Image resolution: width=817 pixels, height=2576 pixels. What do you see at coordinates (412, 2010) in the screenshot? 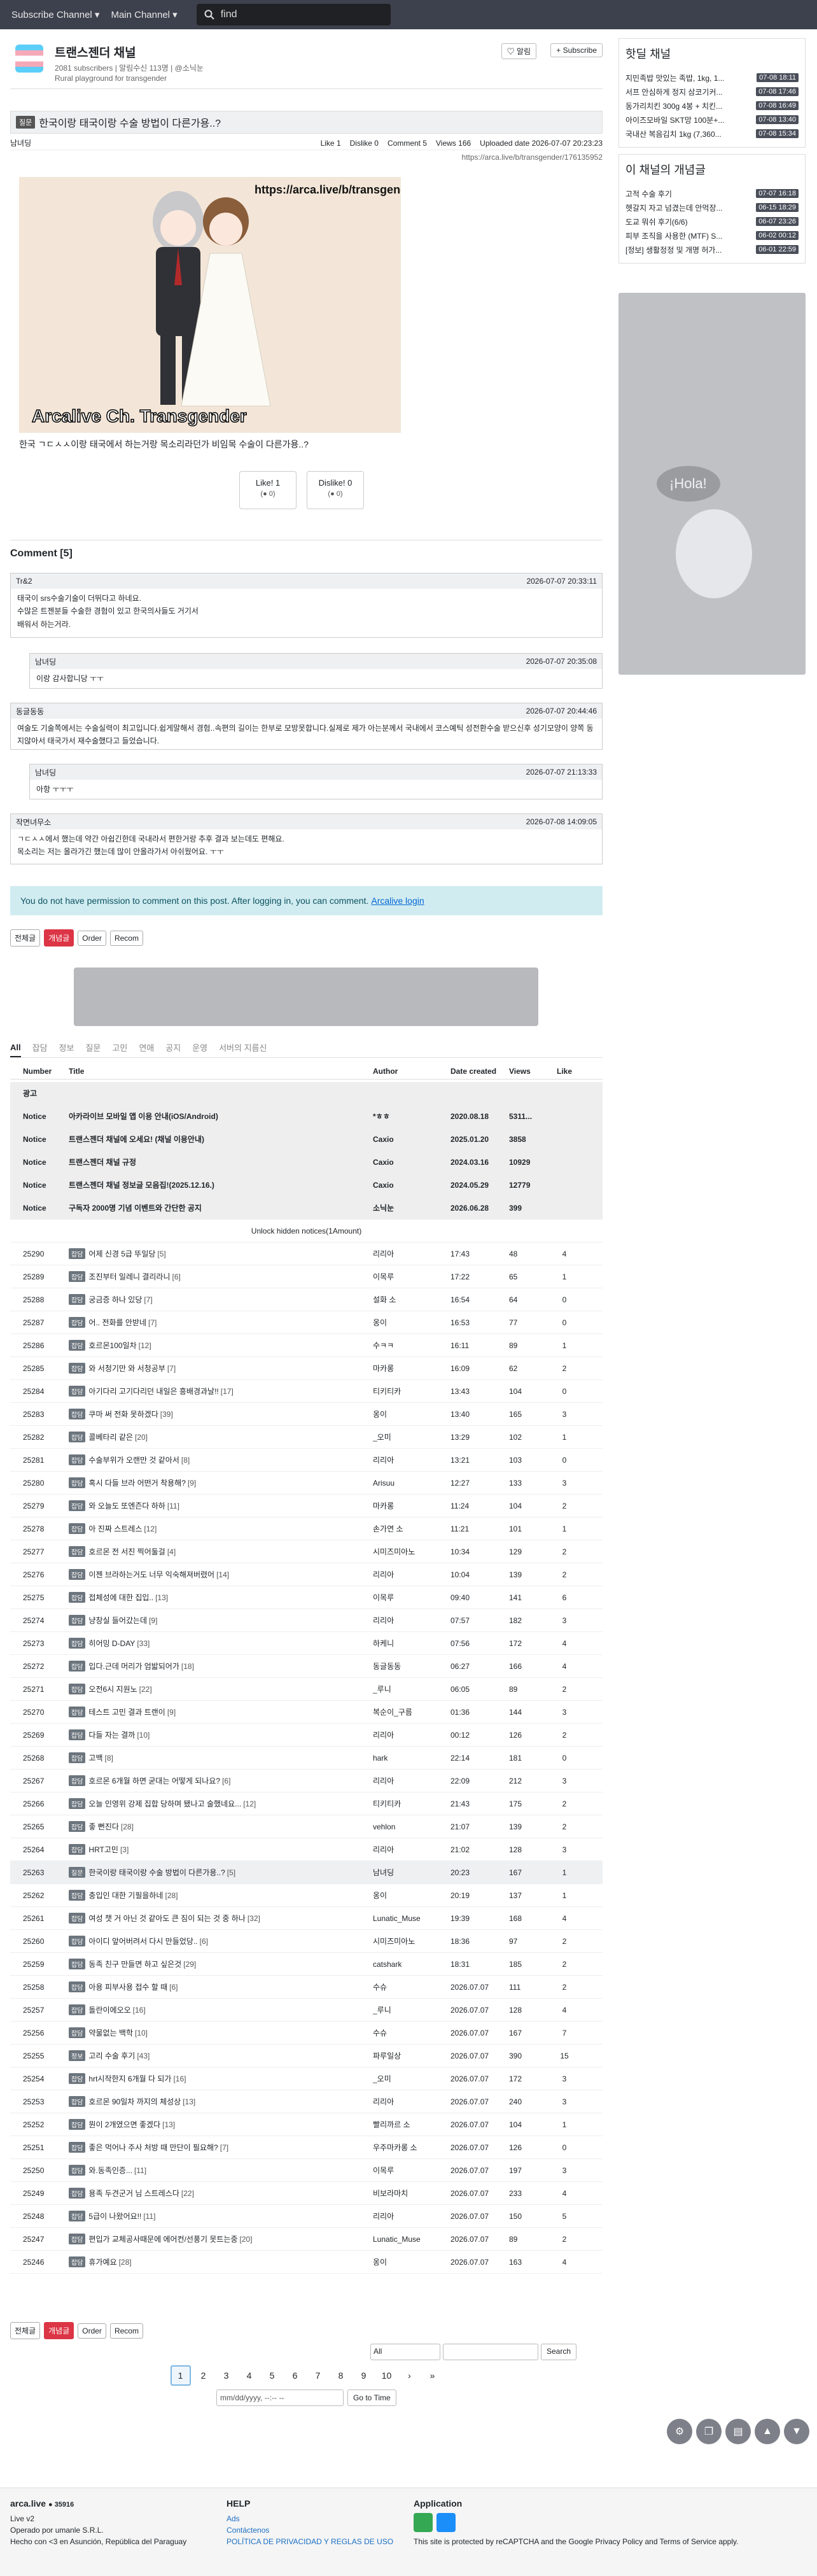
I see `row-author: _루니` at bounding box center [412, 2010].